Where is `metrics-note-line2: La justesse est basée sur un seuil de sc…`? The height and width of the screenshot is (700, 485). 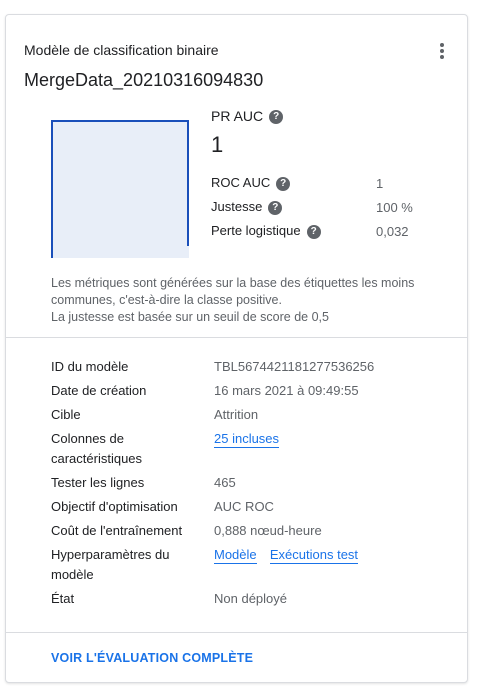
metrics-note-line2: La justesse est basée sur un seuil de sc… is located at coordinates (190, 317).